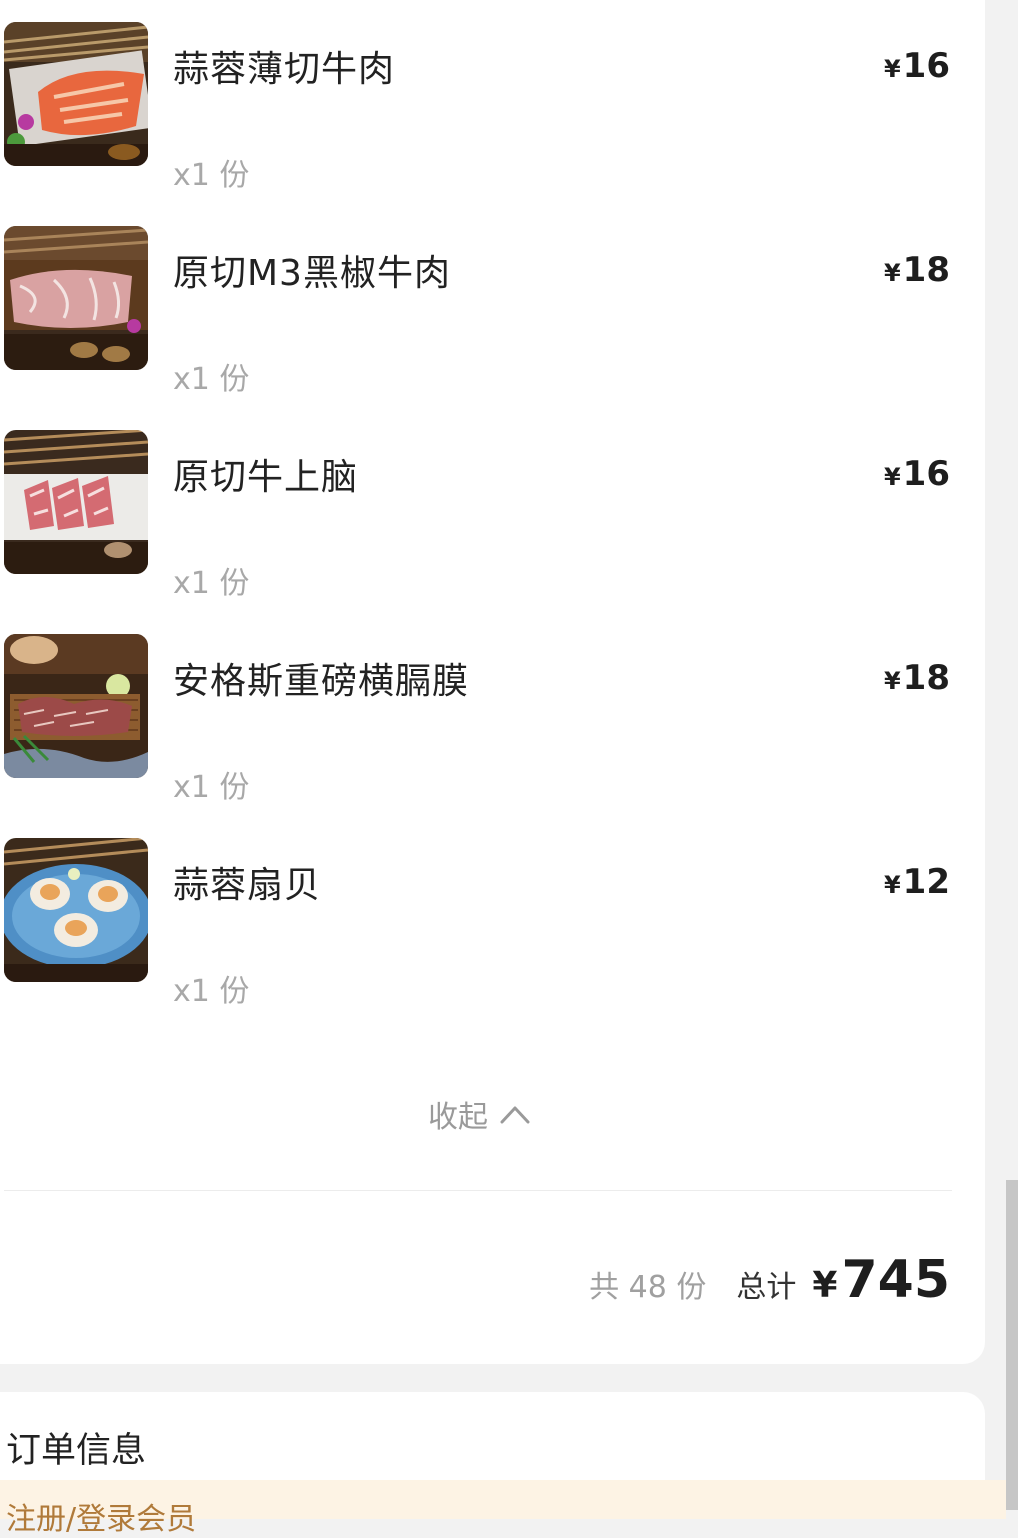 Image resolution: width=1018 pixels, height=1538 pixels. I want to click on item-name: 原切M3黑椒牛肉, so click(312, 273).